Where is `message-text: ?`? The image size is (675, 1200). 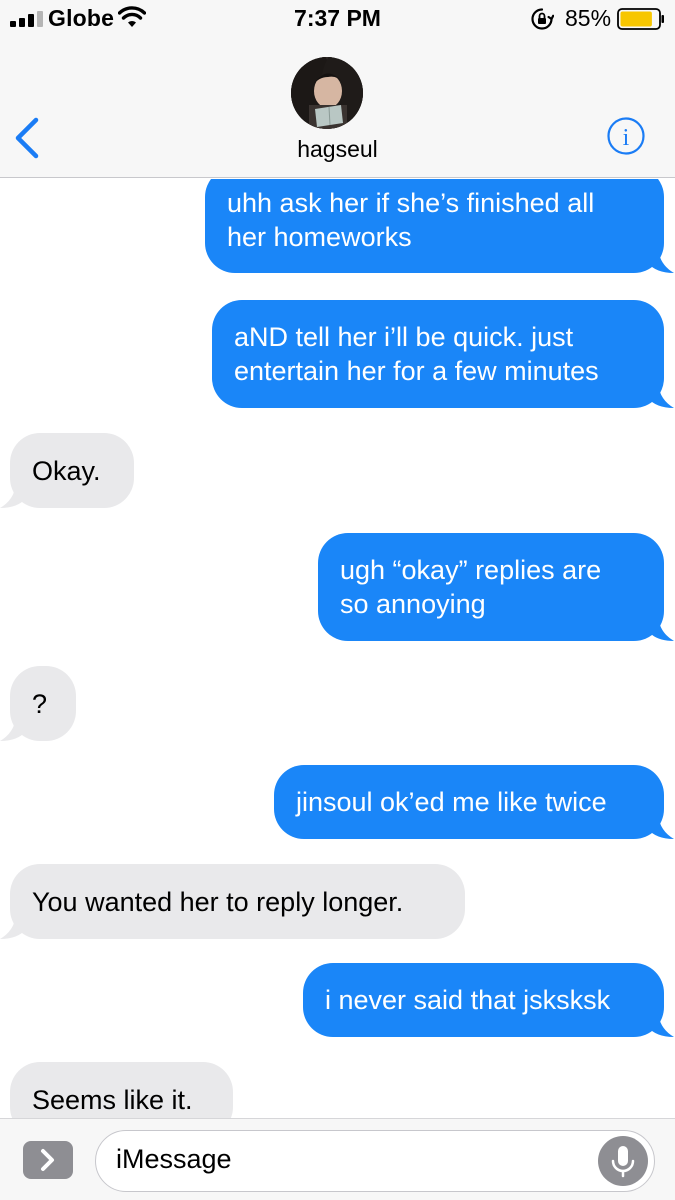 message-text: ? is located at coordinates (40, 703).